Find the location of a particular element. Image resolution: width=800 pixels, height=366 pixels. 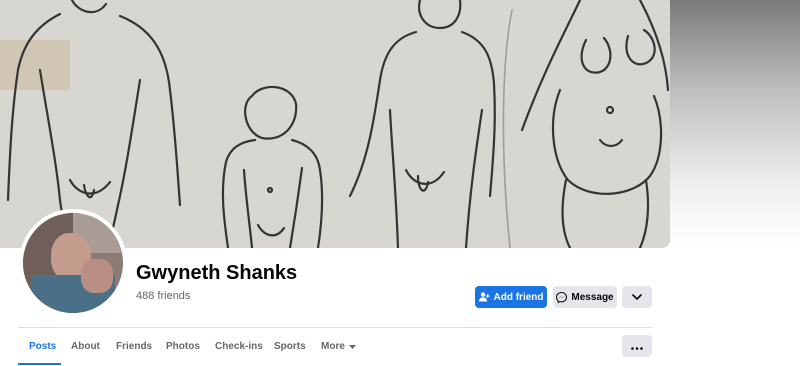

tab-photos: Photos is located at coordinates (183, 346).